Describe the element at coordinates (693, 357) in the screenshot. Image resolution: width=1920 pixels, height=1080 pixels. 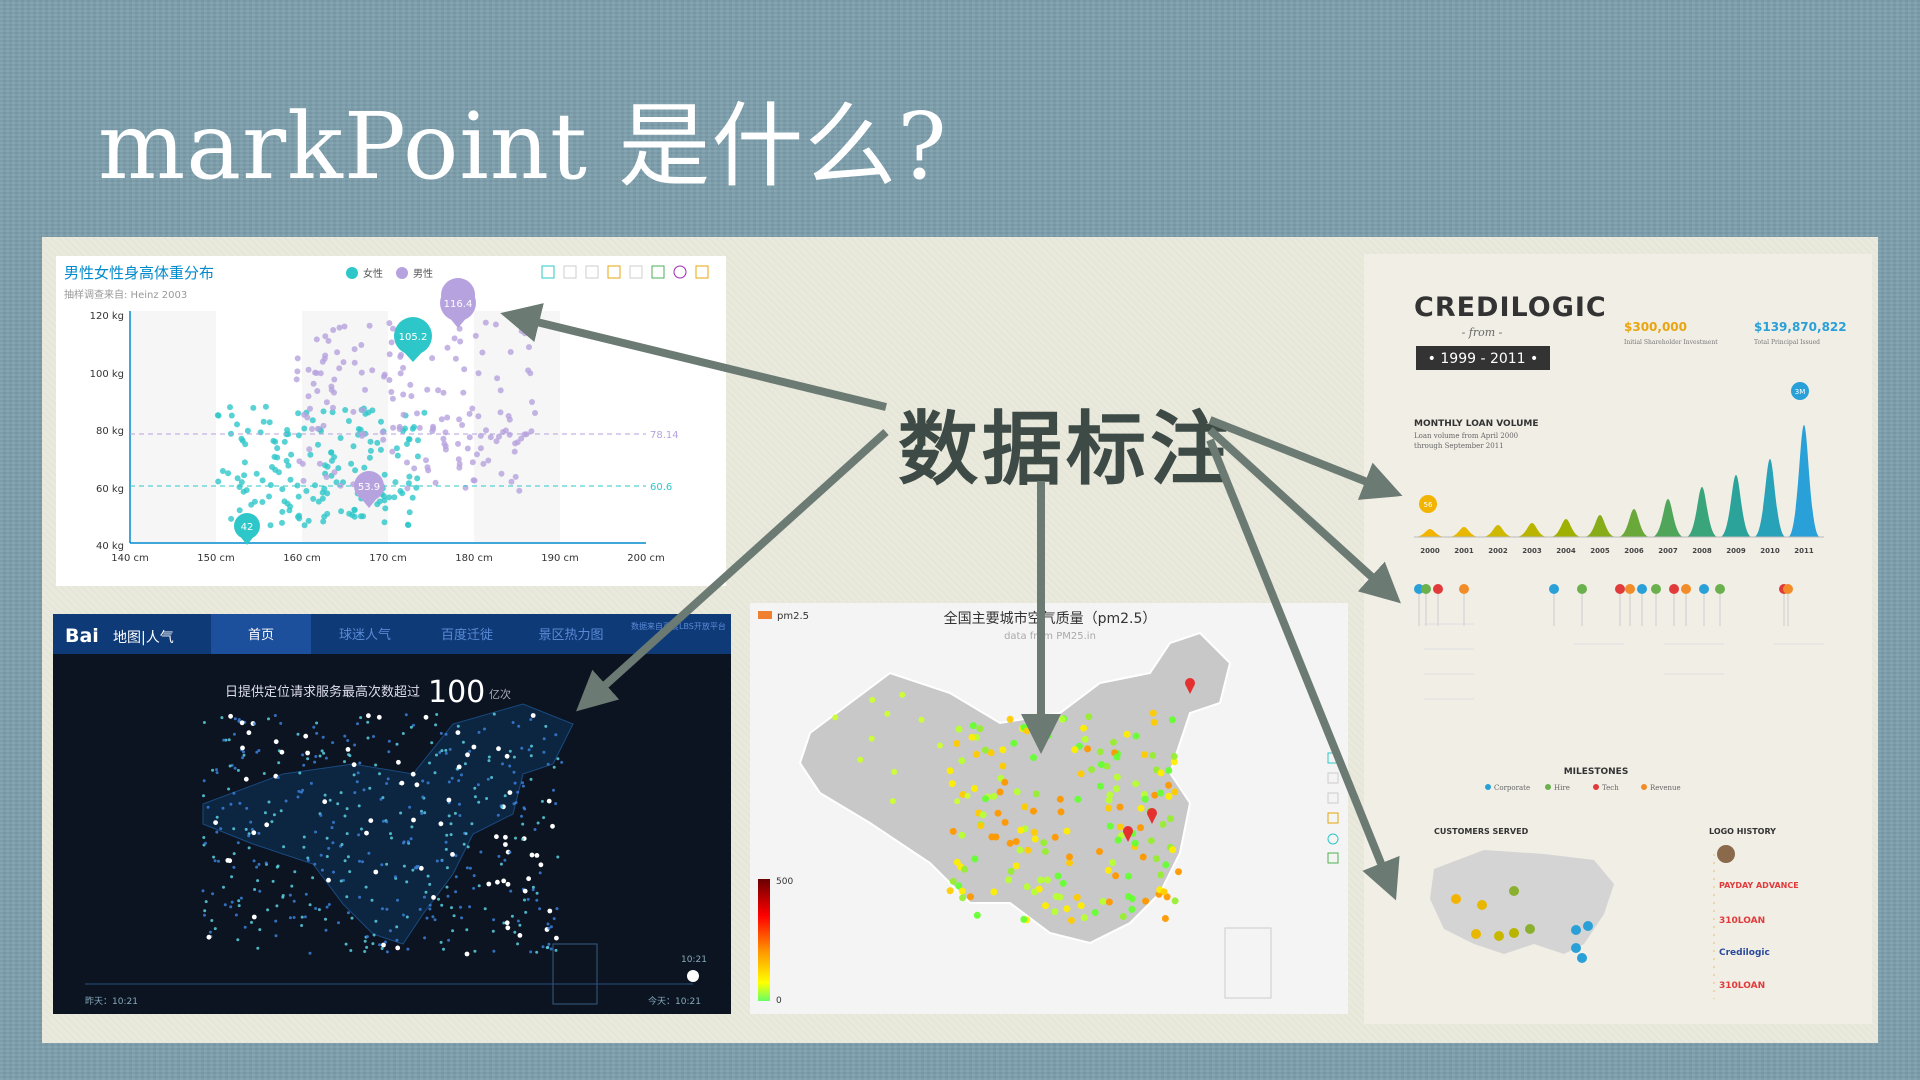
I see `arrow-to-scatter` at that location.